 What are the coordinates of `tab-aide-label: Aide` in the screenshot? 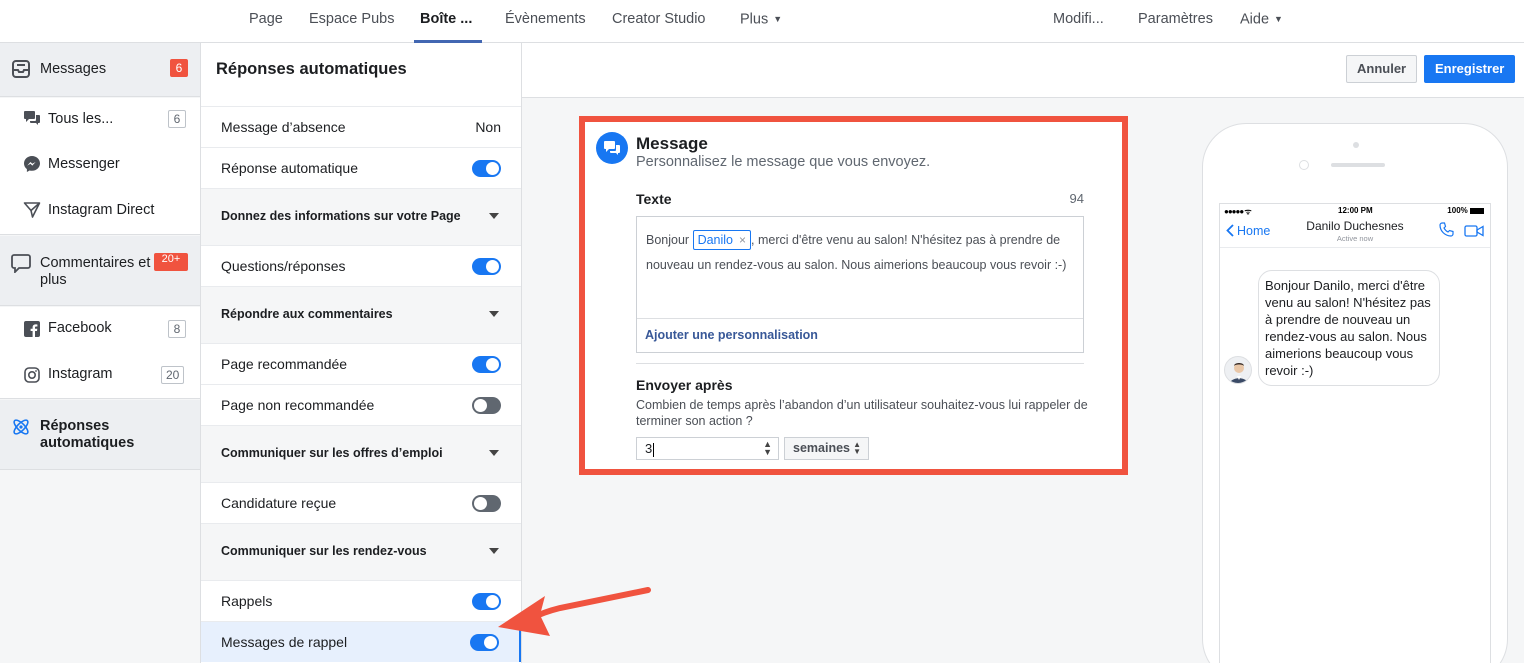 It's located at (1255, 19).